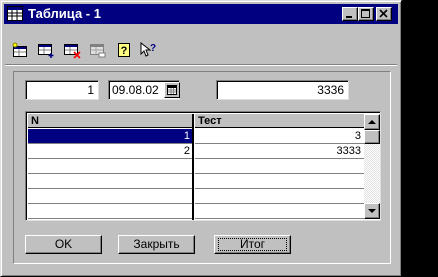  What do you see at coordinates (135, 90) in the screenshot?
I see `date-value: 09.08.02` at bounding box center [135, 90].